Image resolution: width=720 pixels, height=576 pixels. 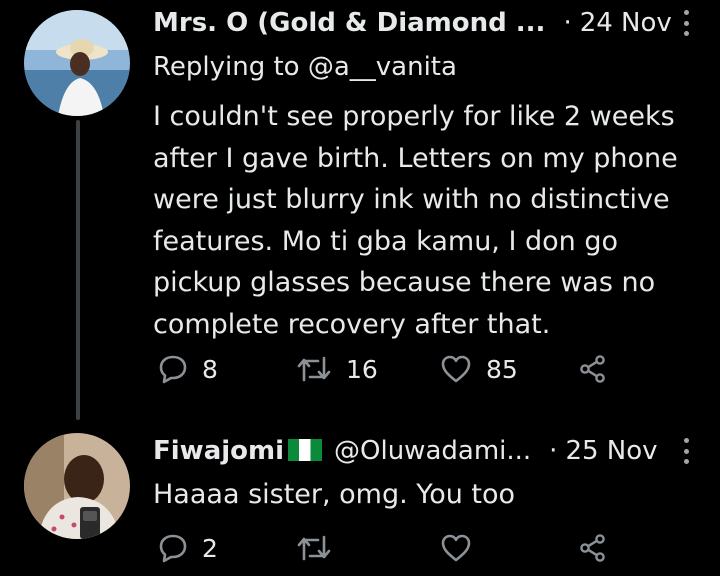 I want to click on replying-to: Replying to @a__vanita, so click(x=305, y=67).